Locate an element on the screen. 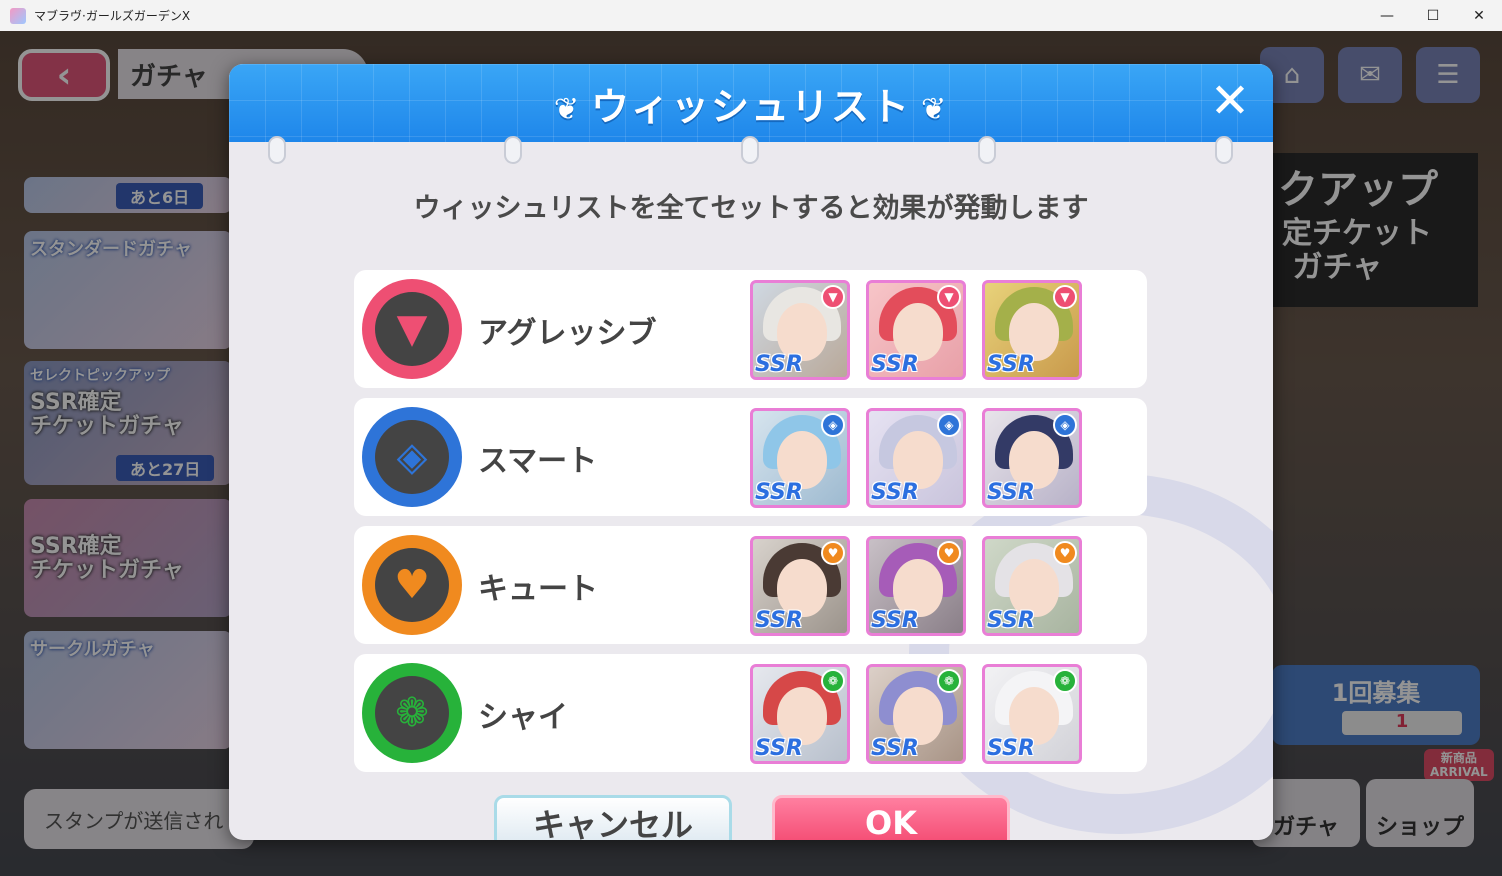 The image size is (1502, 876). wishlist-row-shy: ❁ シャイ ❁ SSR ❁ SSR ❁ SSR is located at coordinates (750, 713).